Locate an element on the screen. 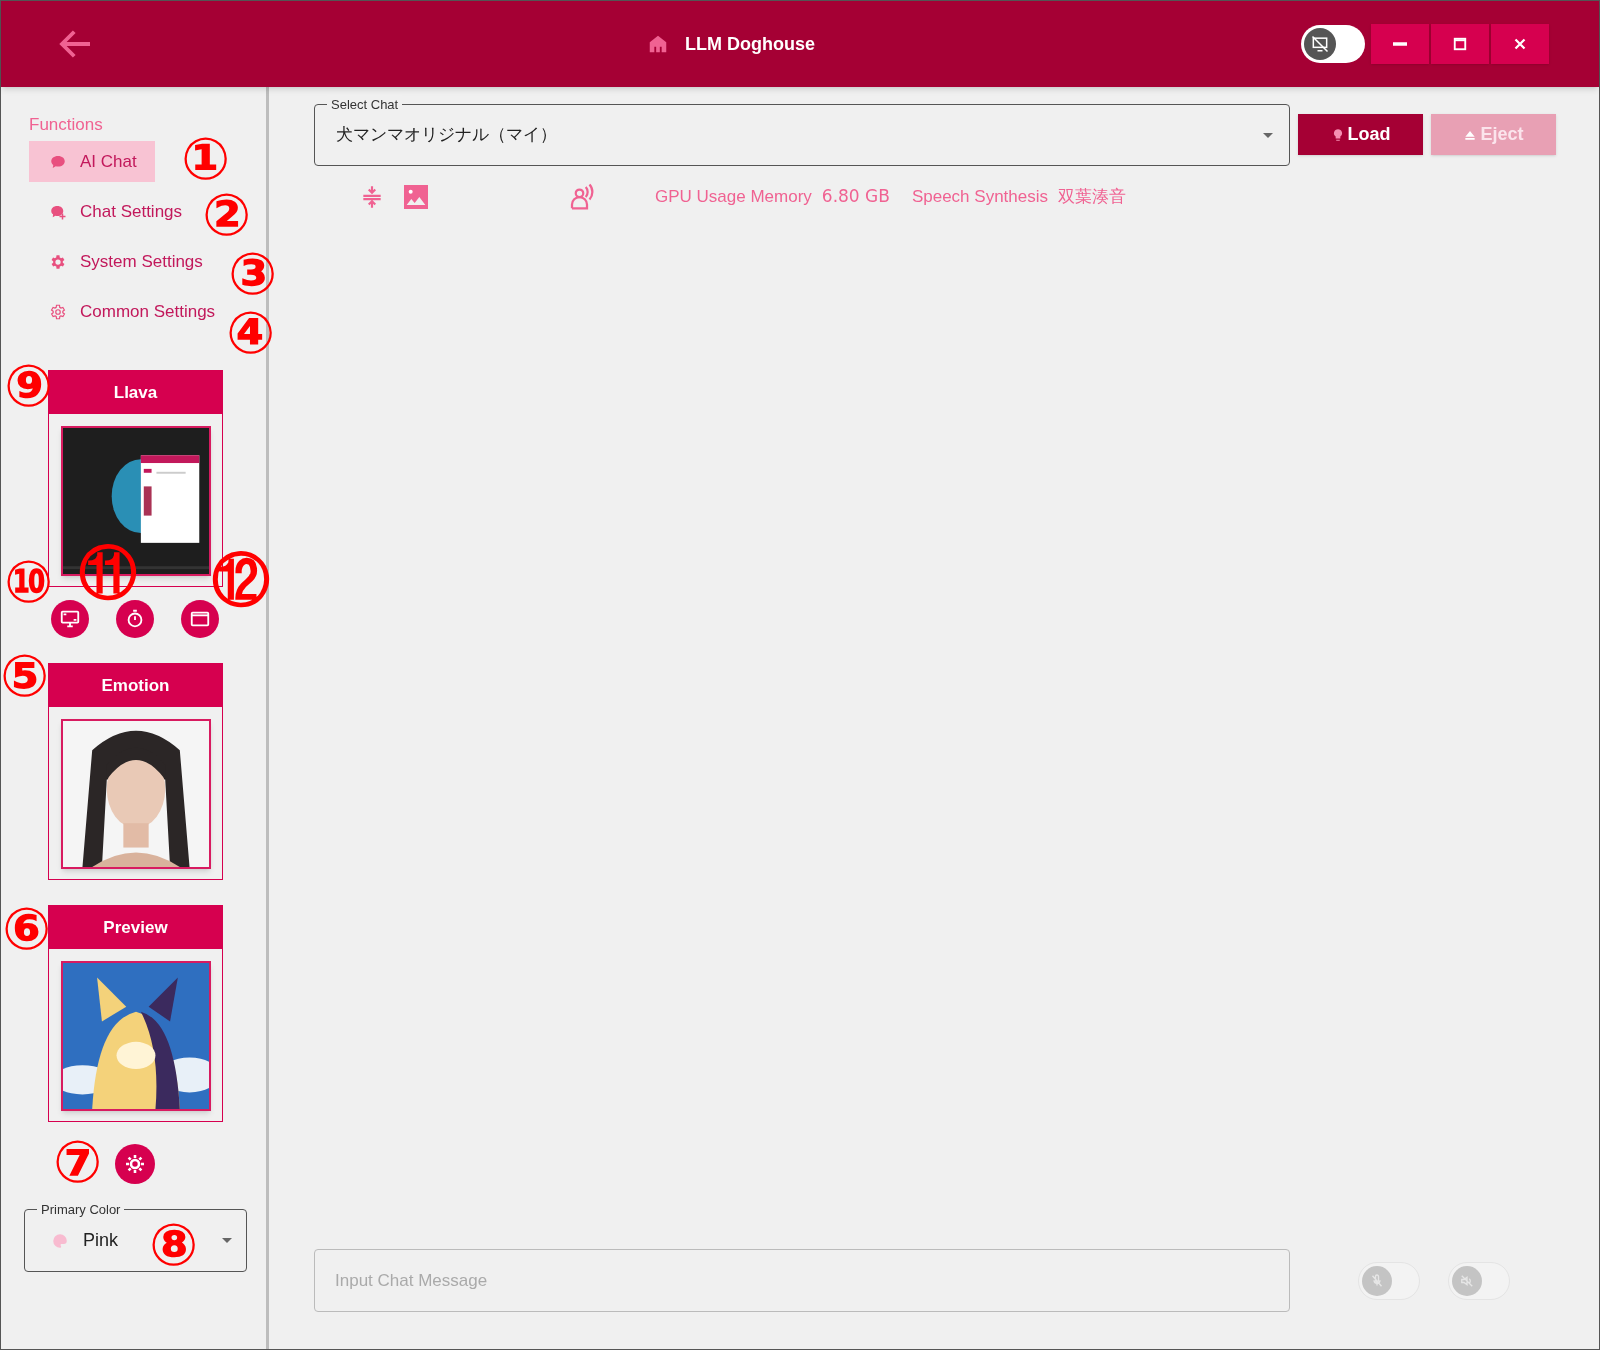 The height and width of the screenshot is (1350, 1600). mic-off-icon is located at coordinates (1377, 1280).